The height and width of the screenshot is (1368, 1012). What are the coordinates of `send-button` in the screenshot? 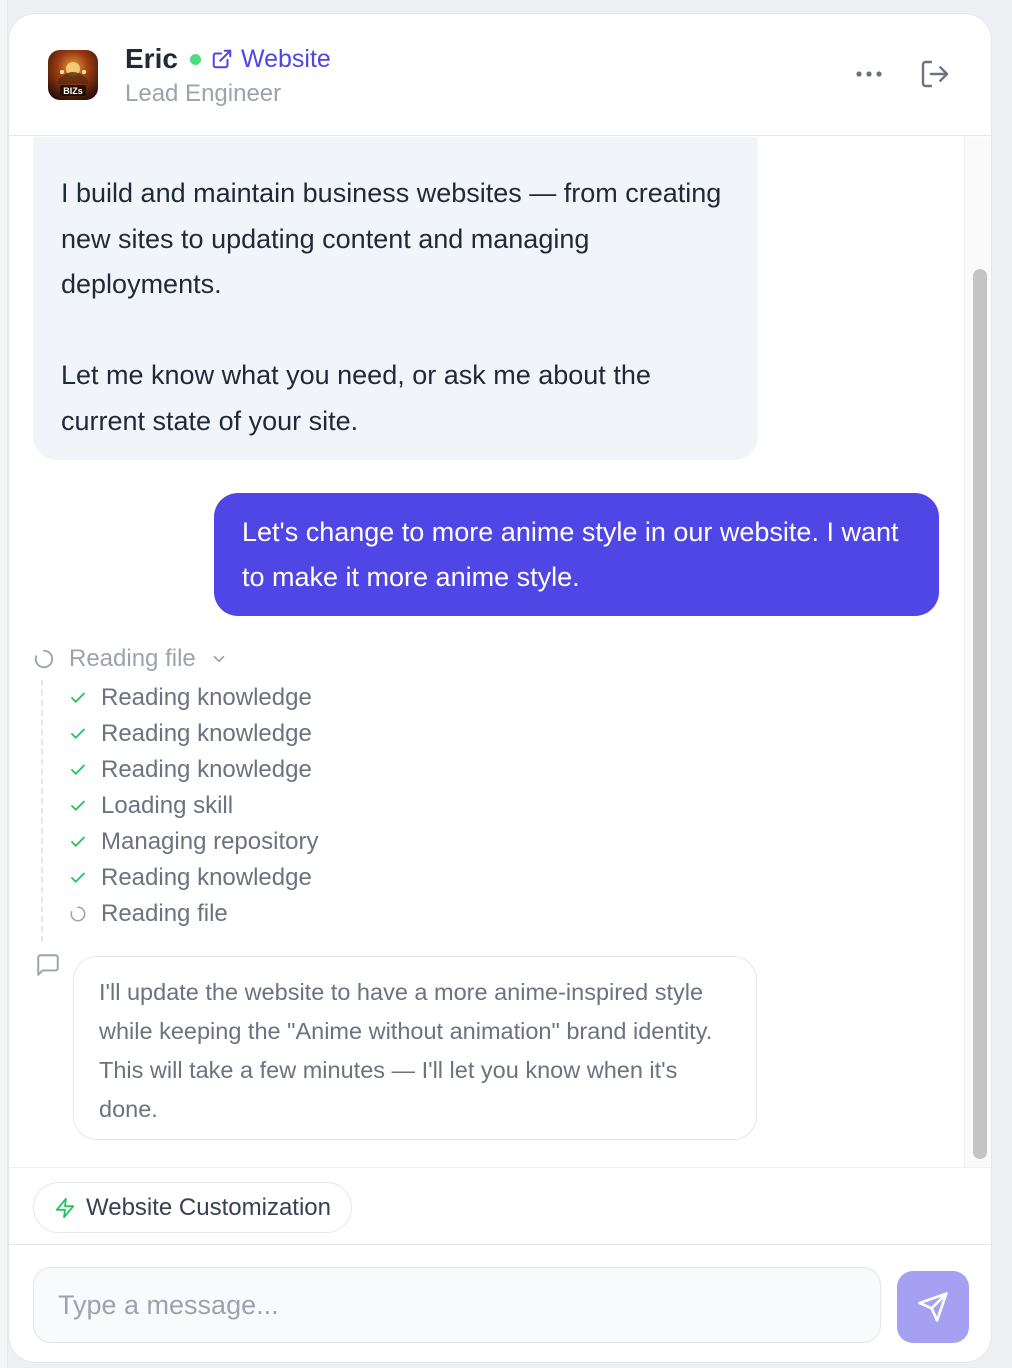 It's located at (933, 1307).